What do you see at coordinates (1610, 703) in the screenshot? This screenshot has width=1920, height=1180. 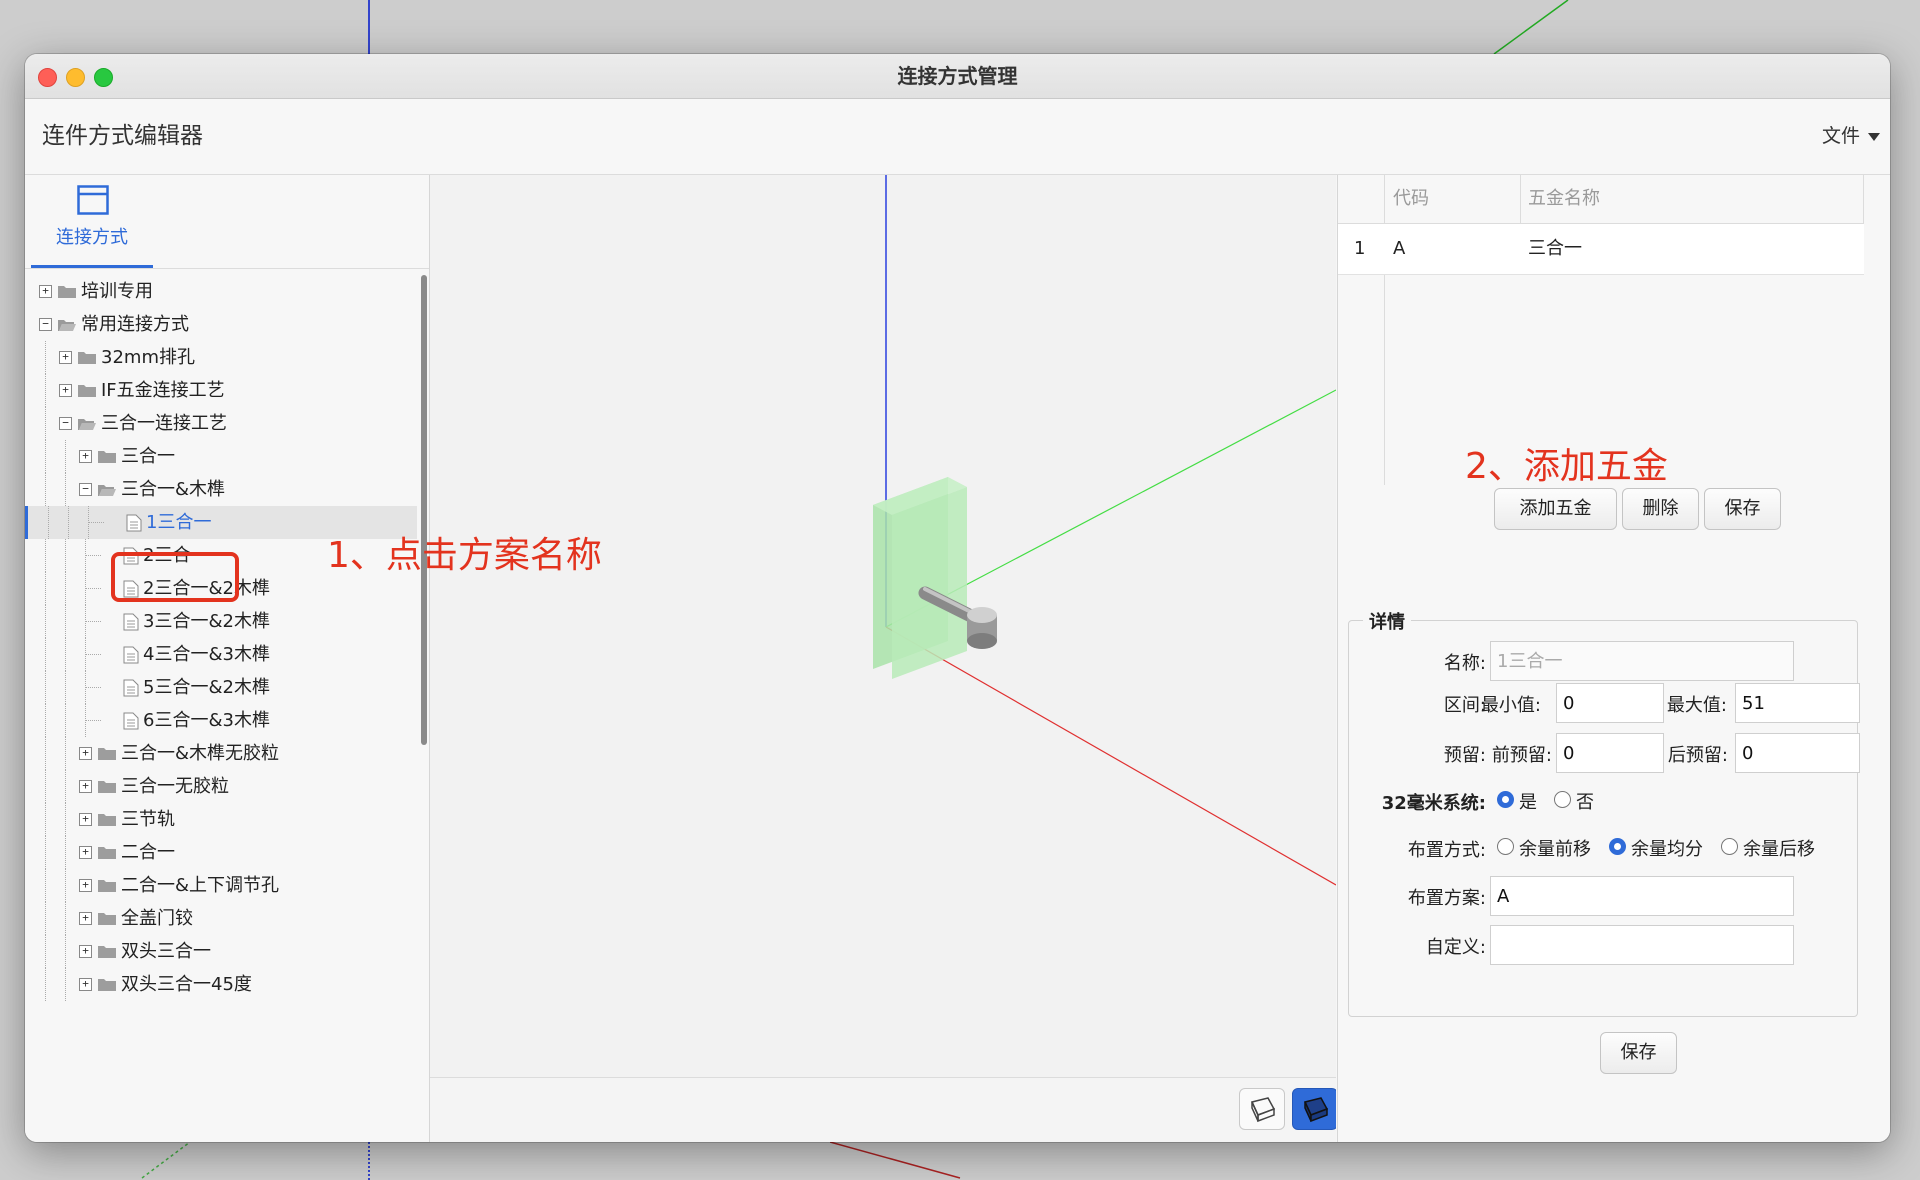 I see `min-input: 0` at bounding box center [1610, 703].